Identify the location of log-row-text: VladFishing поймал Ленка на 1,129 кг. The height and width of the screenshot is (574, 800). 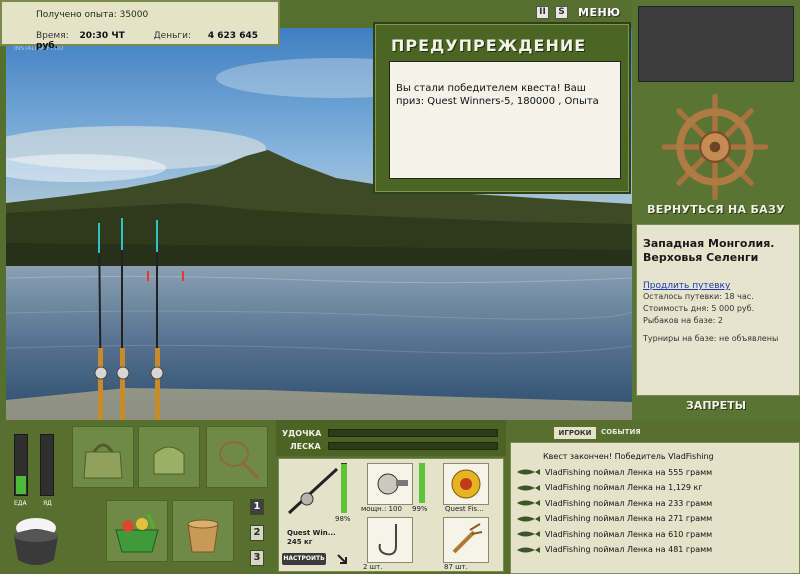
(624, 488).